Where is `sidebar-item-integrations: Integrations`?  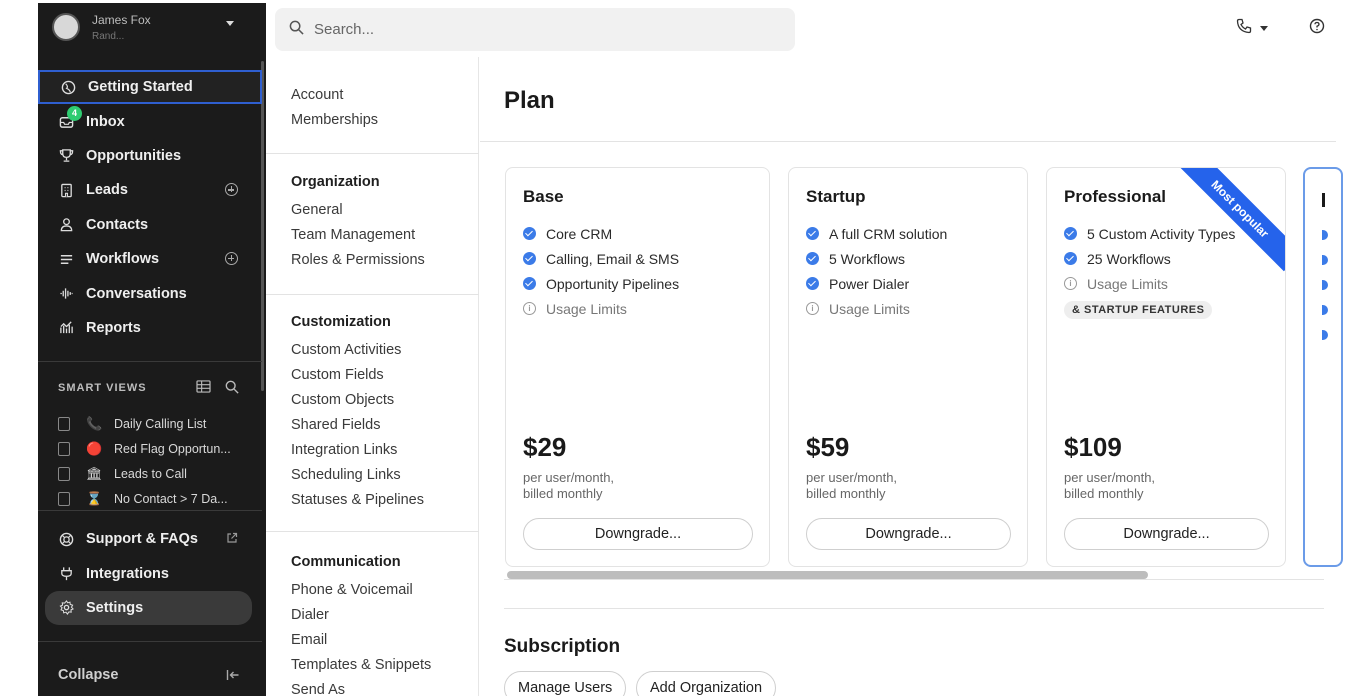
sidebar-item-integrations: Integrations is located at coordinates (150, 573).